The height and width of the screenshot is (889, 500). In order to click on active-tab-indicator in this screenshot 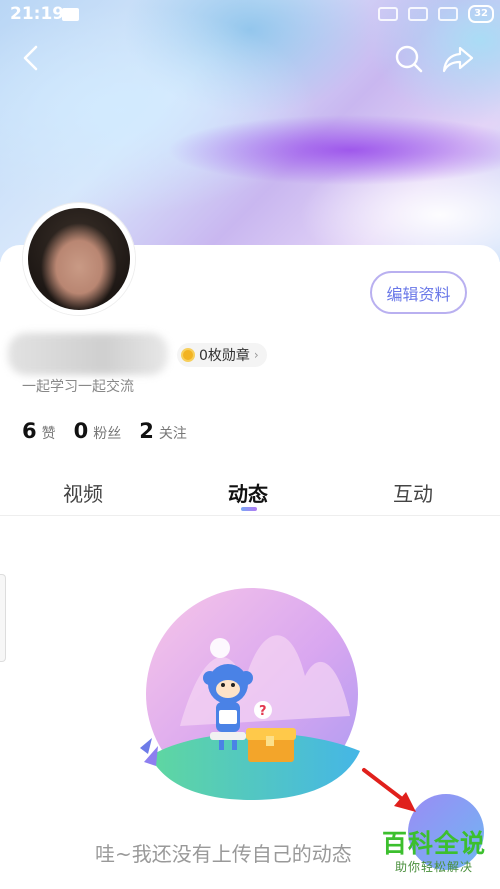, I will do `click(249, 509)`.